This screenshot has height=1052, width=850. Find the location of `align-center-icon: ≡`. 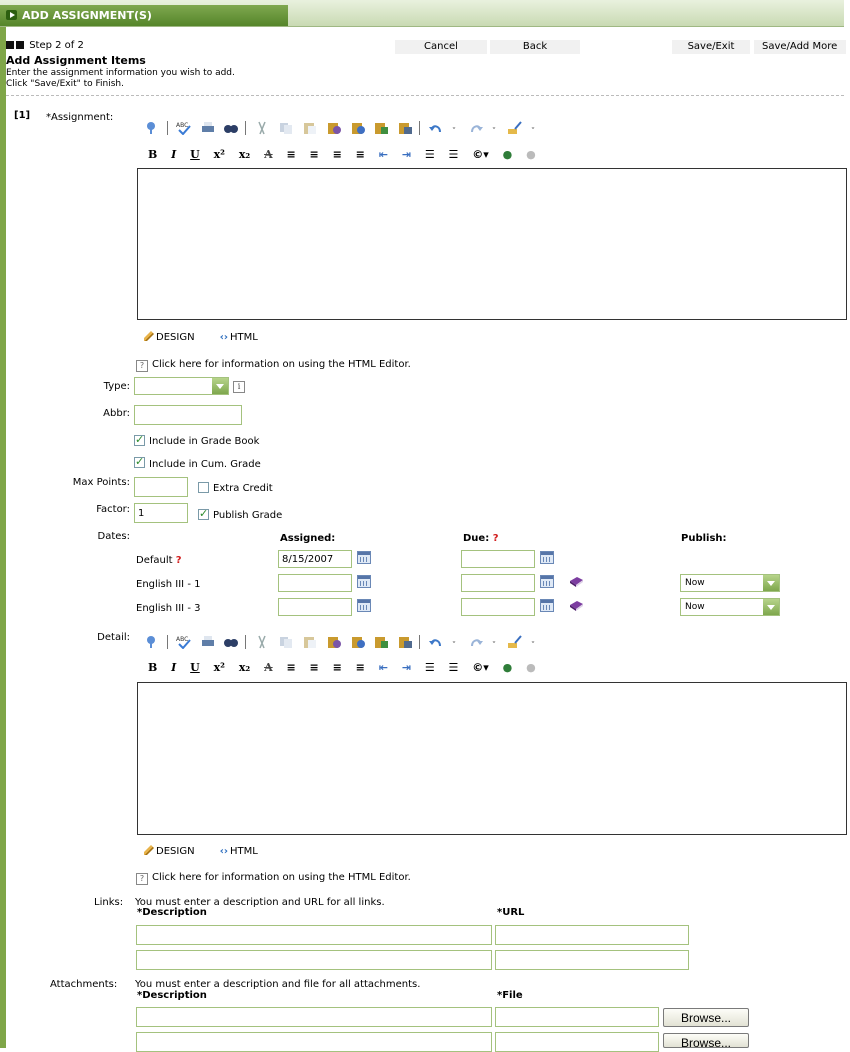

align-center-icon: ≡ is located at coordinates (314, 667).